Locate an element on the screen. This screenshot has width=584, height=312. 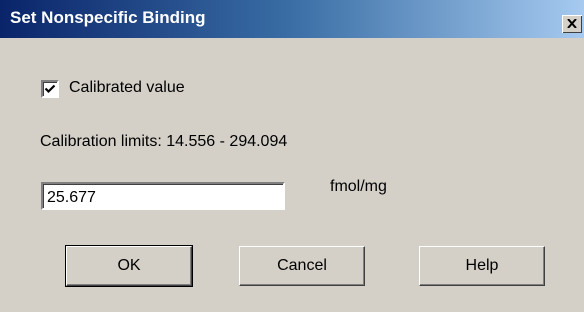
checkmark-icon is located at coordinates (50, 89).